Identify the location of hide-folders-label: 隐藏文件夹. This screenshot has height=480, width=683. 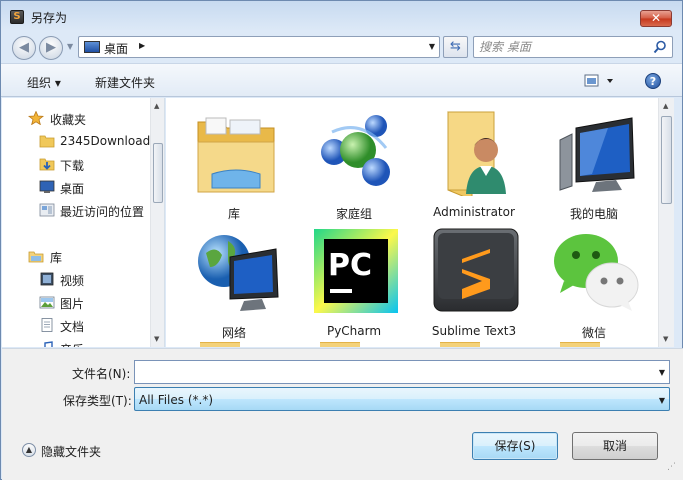
(71, 451).